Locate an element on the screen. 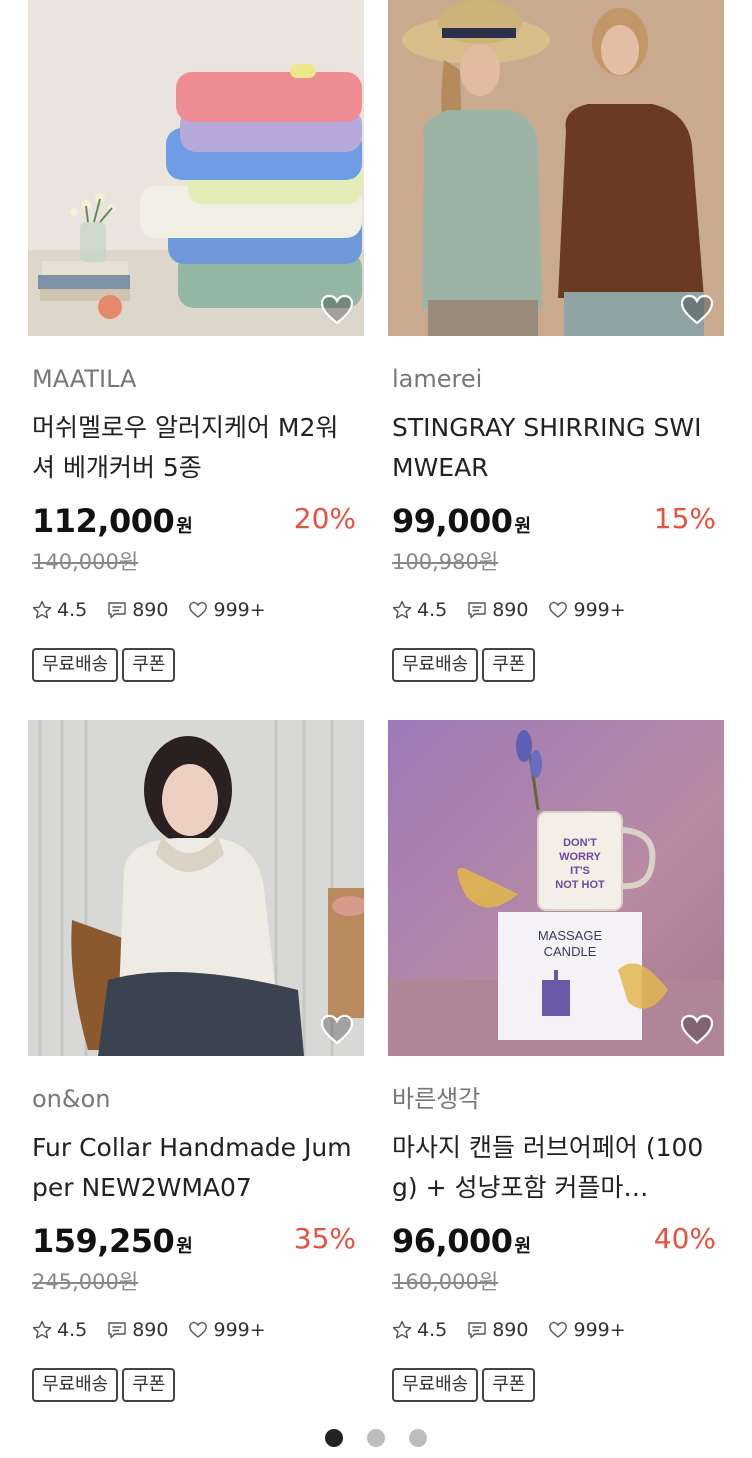  discount-rate: 15% is located at coordinates (684, 518).